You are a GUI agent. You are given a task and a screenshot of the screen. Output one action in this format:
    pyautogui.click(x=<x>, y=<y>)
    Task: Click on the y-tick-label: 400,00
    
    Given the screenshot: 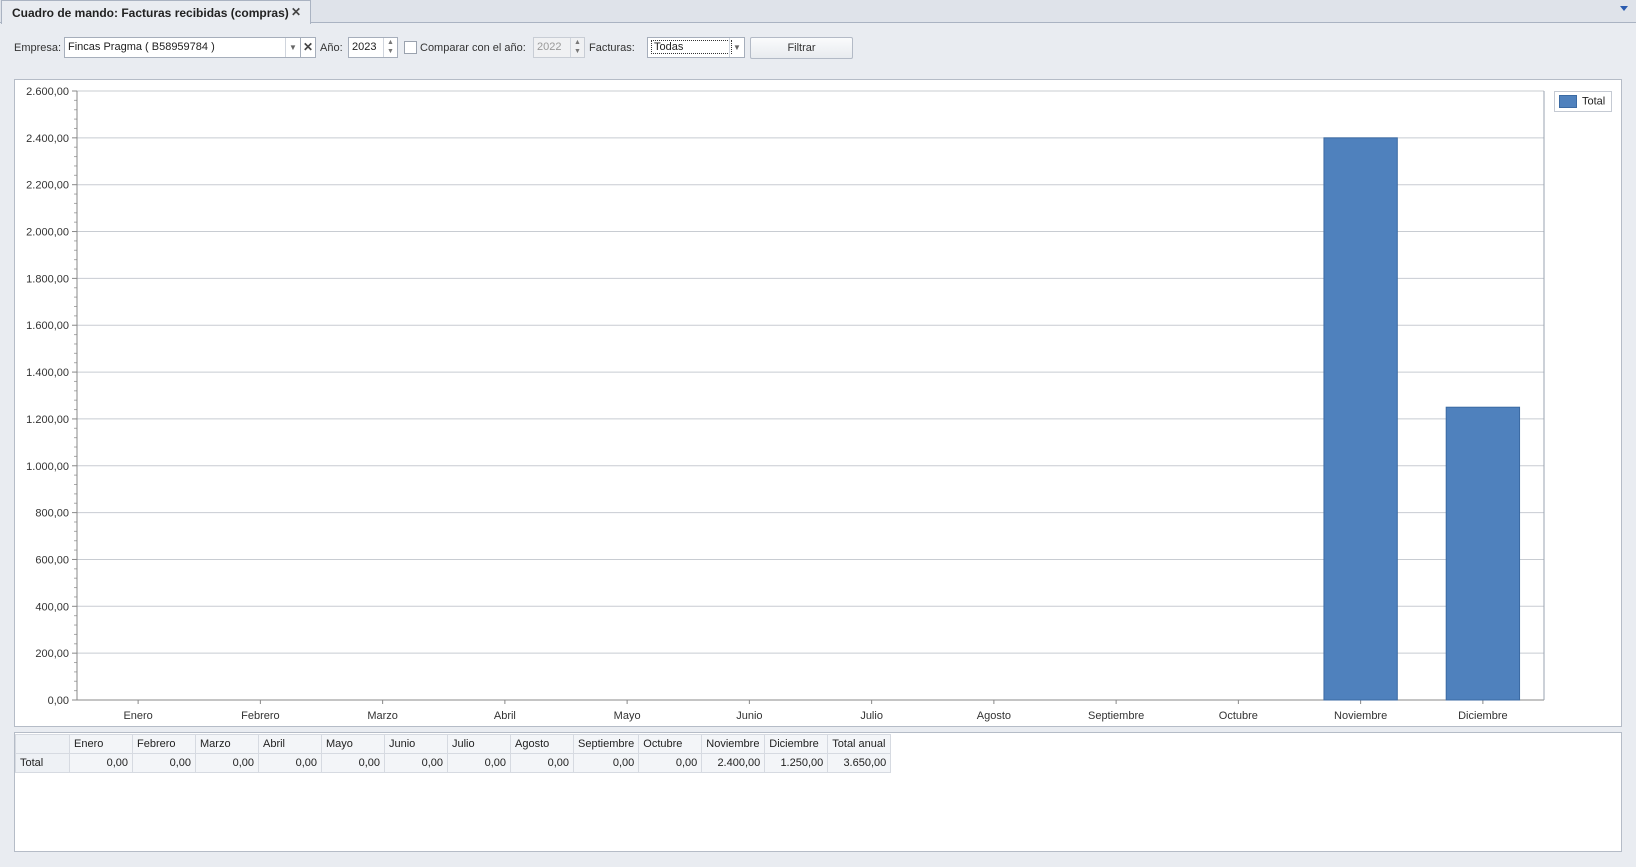 What is the action you would take?
    pyautogui.click(x=52, y=607)
    